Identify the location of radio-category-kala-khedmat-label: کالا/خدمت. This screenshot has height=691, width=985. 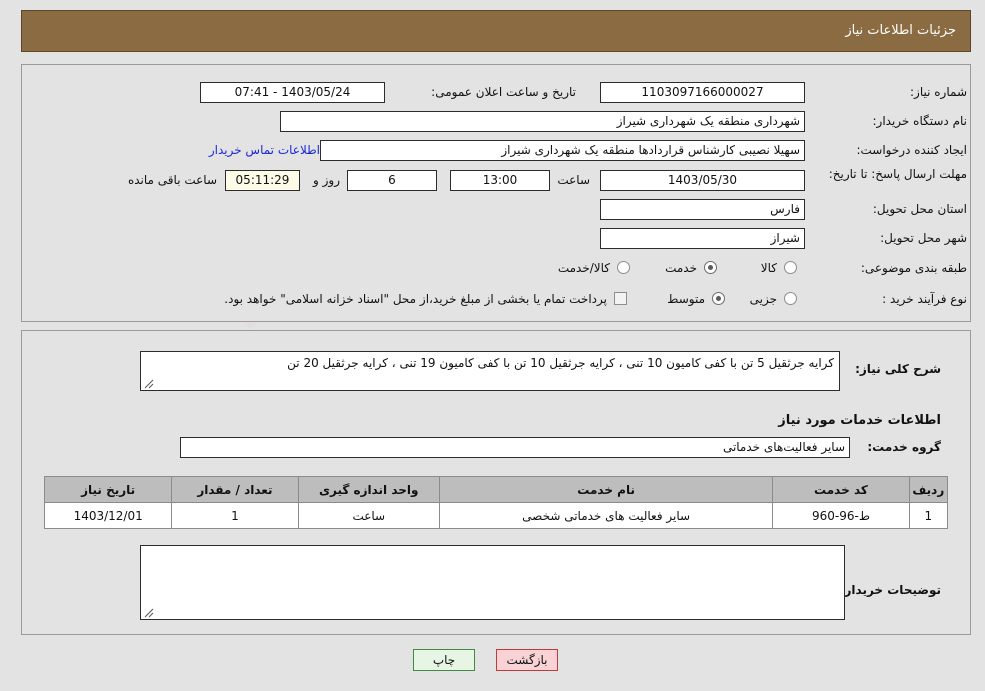
(583, 268).